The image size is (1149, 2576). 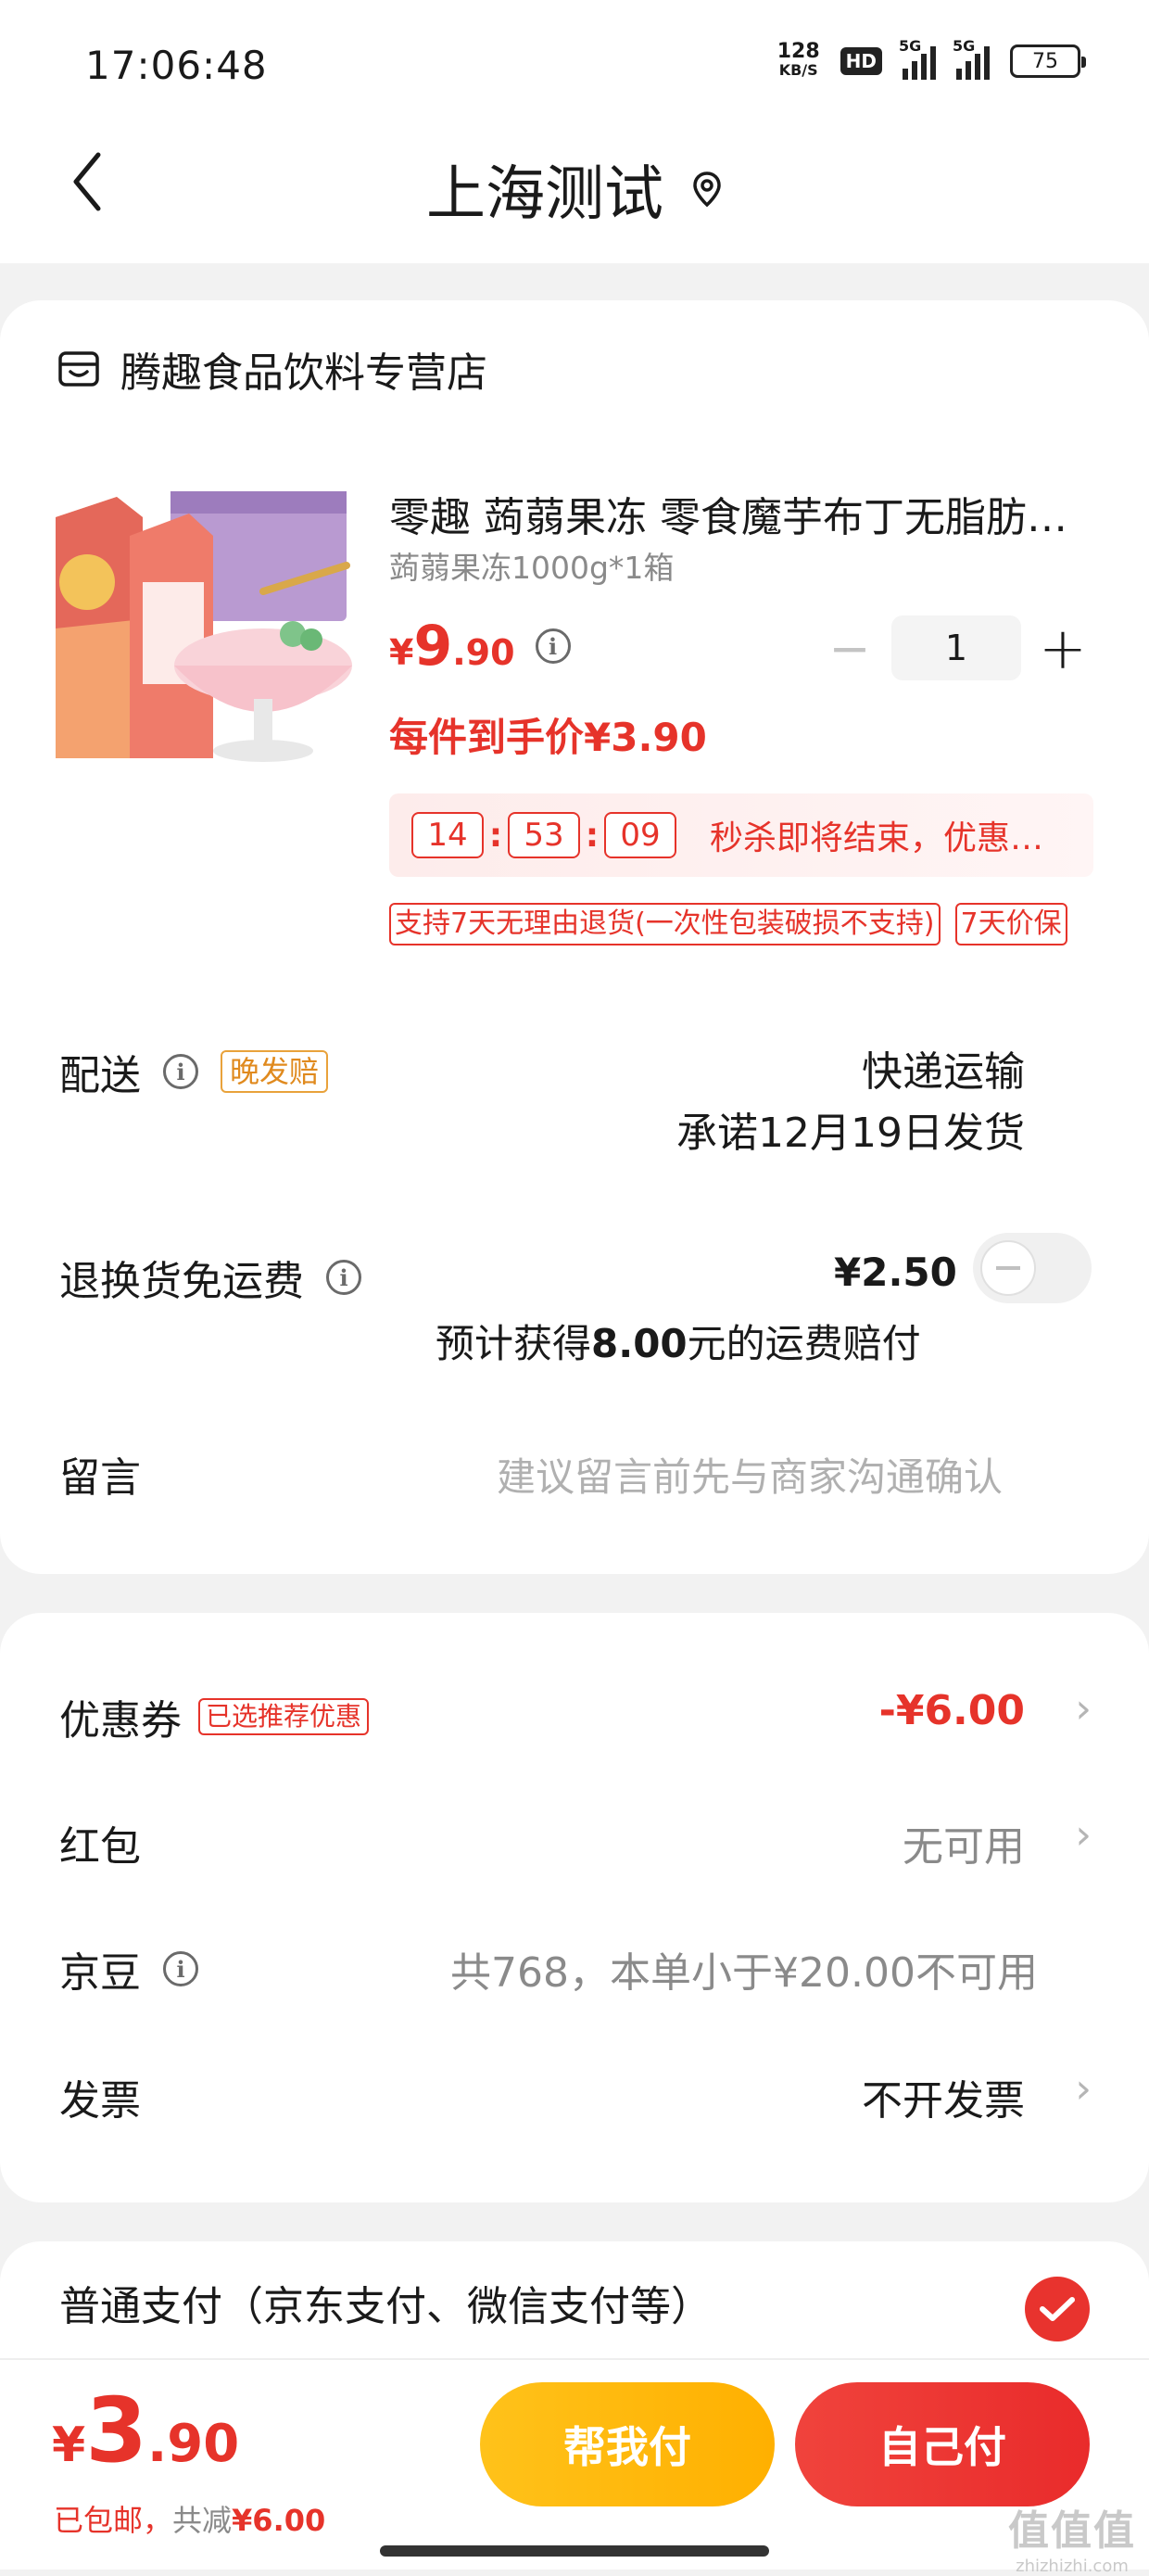 I want to click on message-label-text: 留言, so click(x=100, y=1478).